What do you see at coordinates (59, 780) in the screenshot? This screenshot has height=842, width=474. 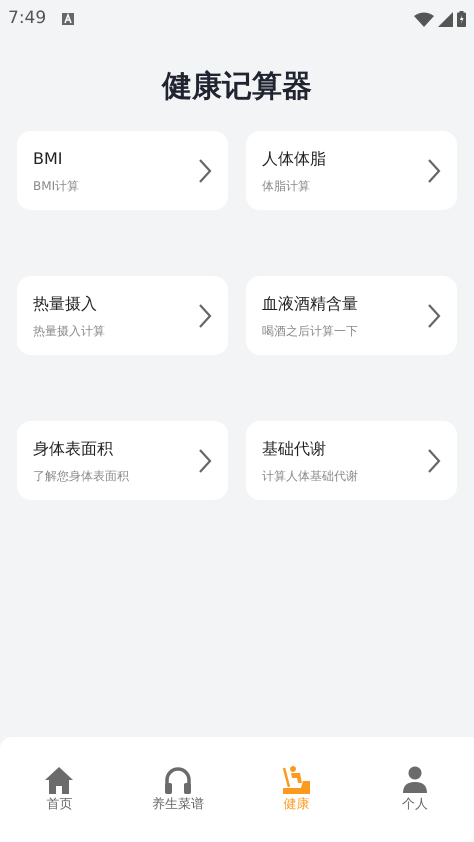 I see `home-icon` at bounding box center [59, 780].